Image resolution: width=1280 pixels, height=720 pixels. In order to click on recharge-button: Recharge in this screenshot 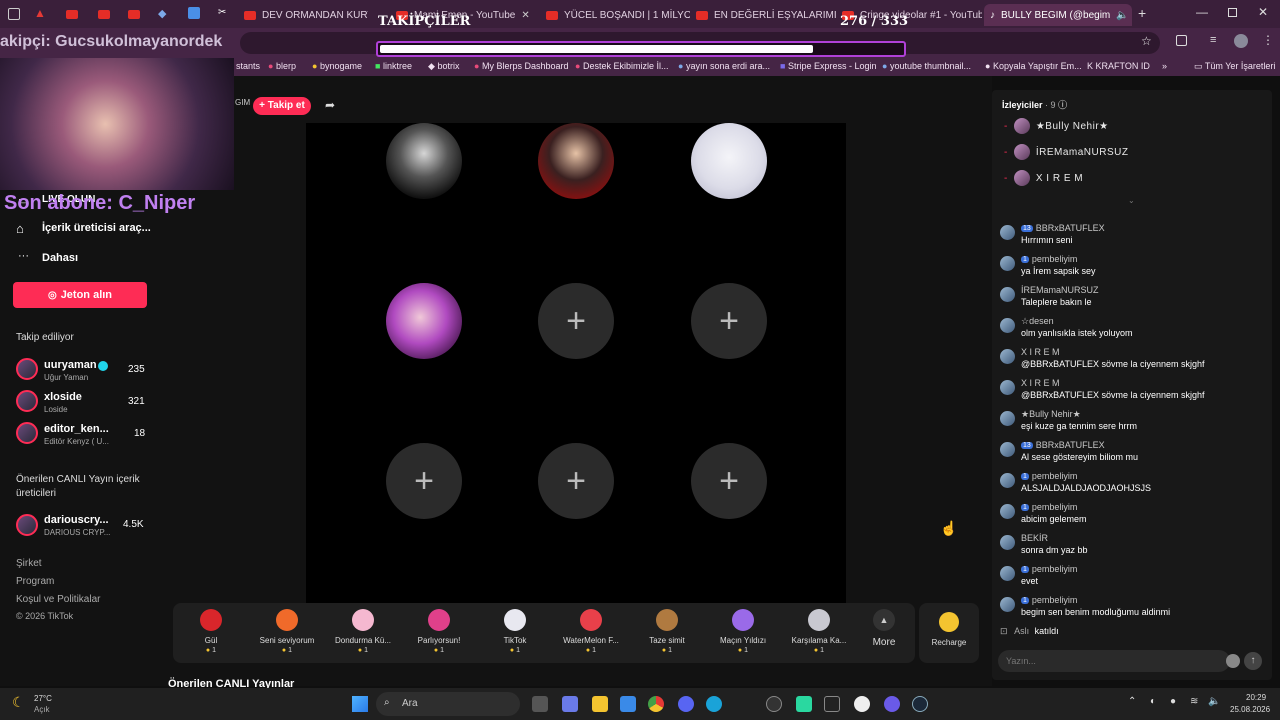, I will do `click(949, 633)`.